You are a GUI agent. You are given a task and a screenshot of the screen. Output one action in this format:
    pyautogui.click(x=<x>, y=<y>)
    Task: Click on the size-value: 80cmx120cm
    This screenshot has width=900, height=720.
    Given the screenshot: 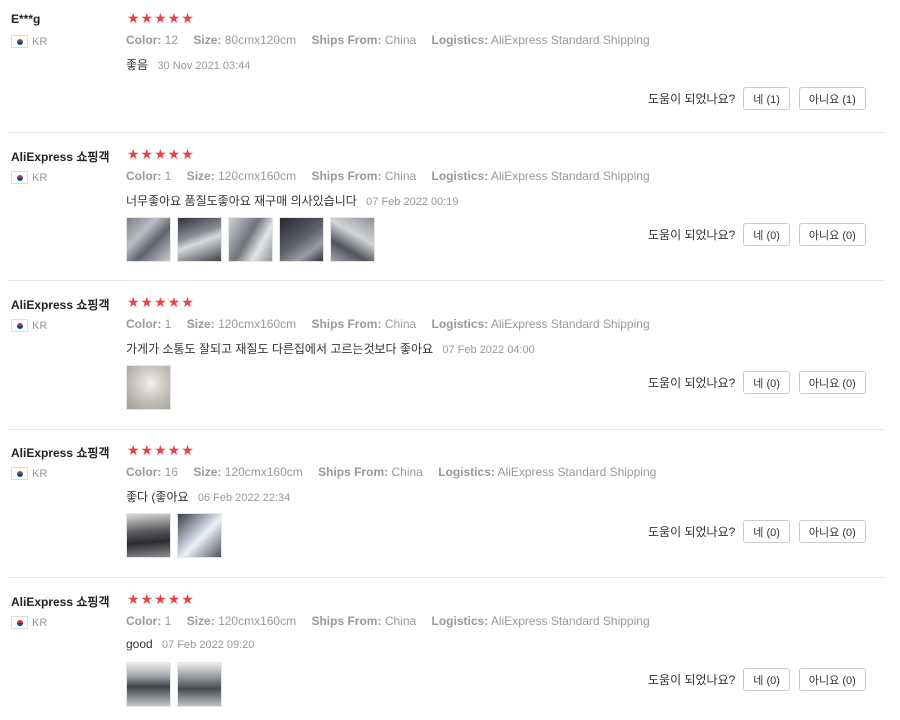 What is the action you would take?
    pyautogui.click(x=260, y=40)
    